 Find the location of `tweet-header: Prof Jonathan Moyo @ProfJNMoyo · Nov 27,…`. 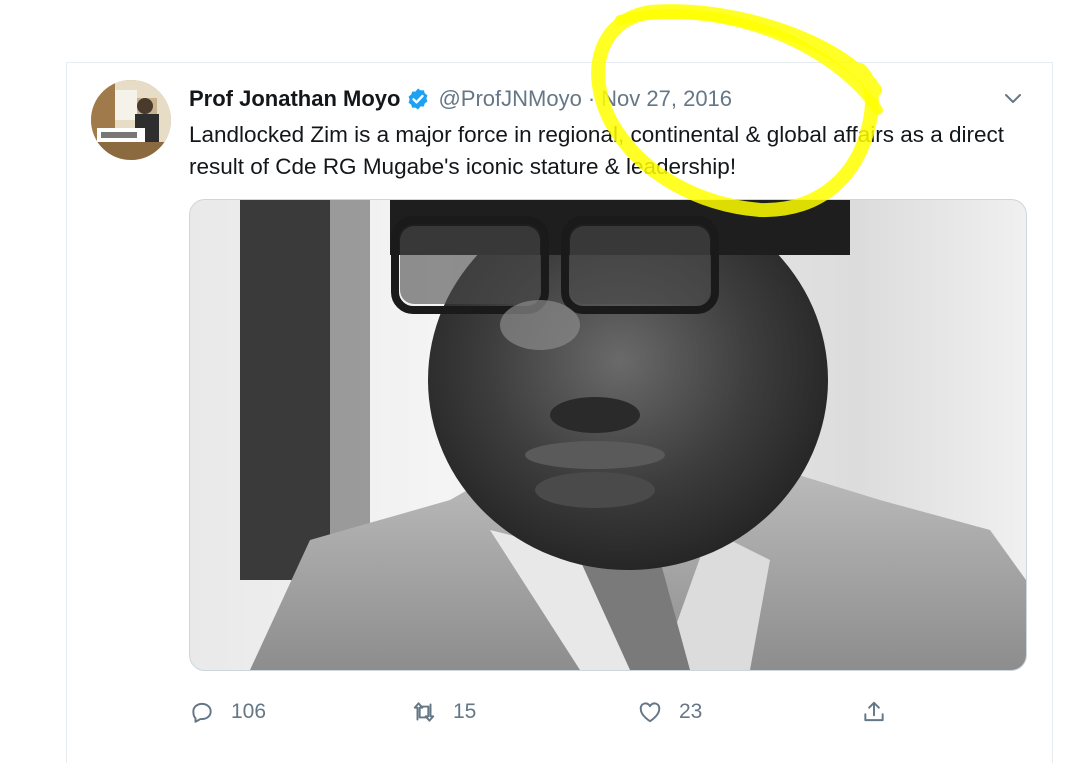

tweet-header: Prof Jonathan Moyo @ProfJNMoyo · Nov 27,… is located at coordinates (460, 99).